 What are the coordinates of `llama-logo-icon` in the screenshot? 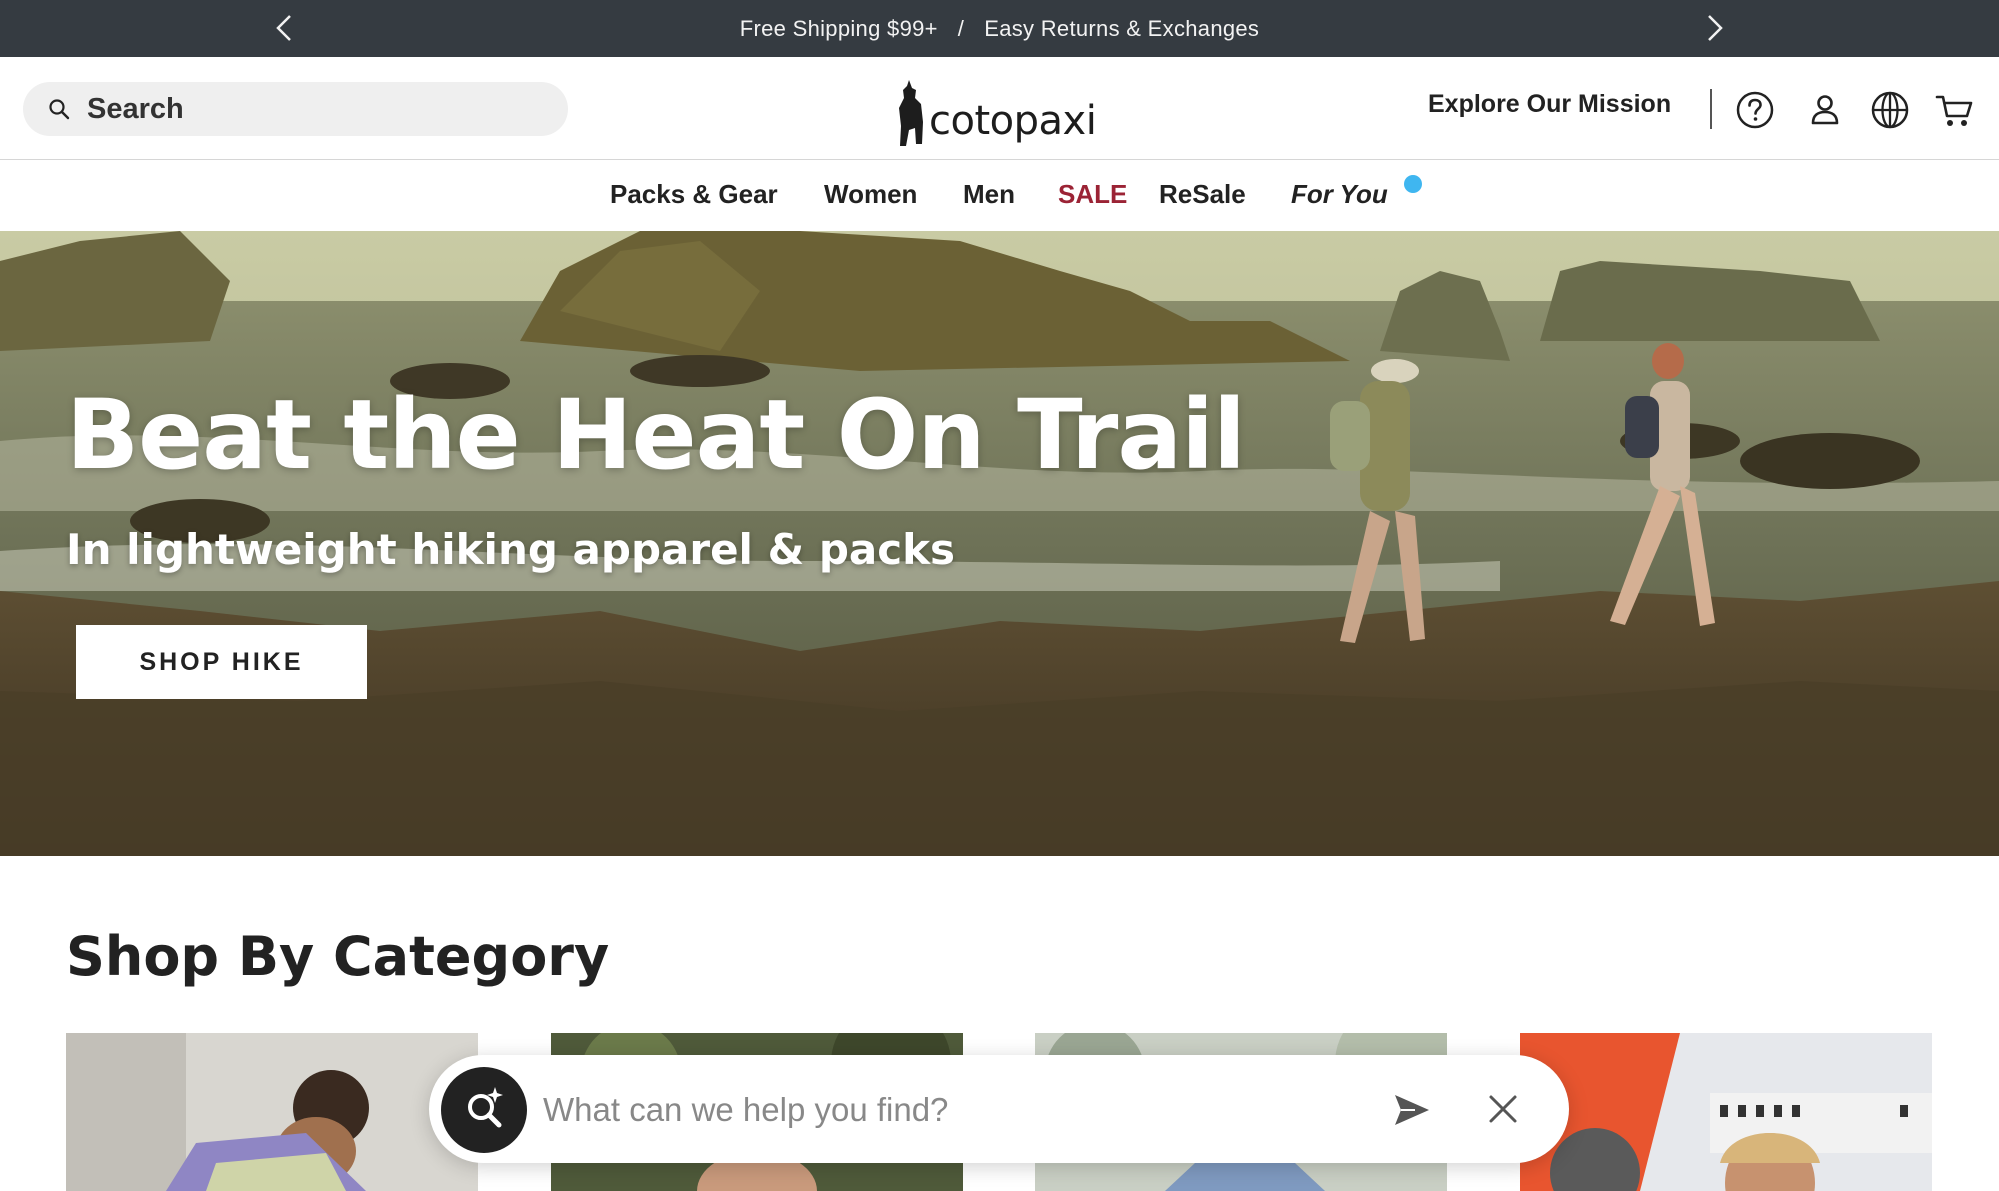 It's located at (911, 113).